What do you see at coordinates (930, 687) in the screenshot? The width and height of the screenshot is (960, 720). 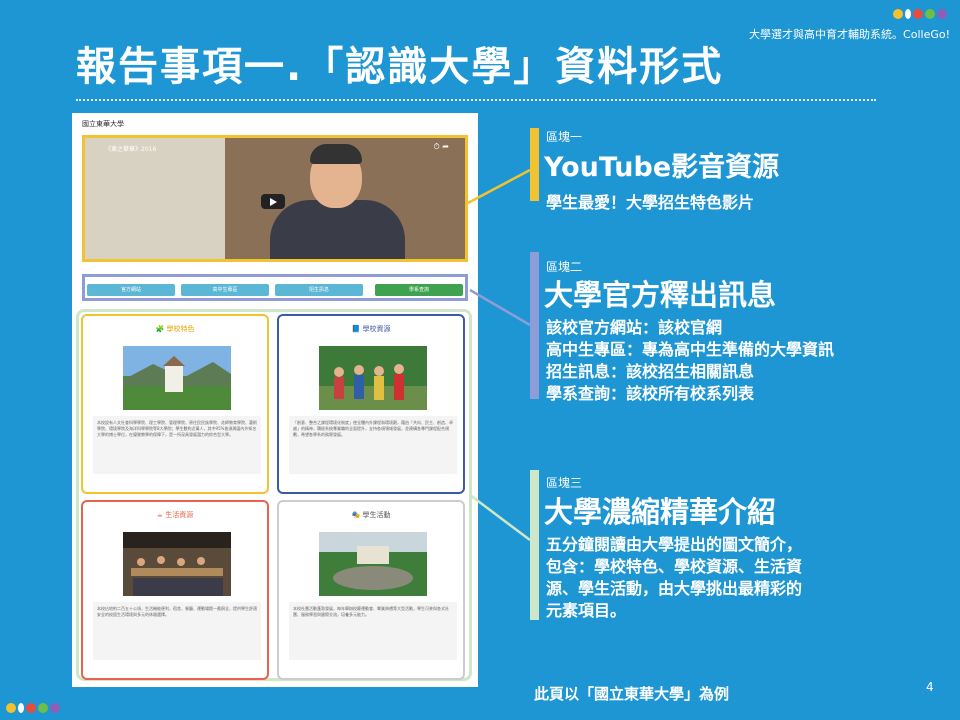 I see `page-number: 4` at bounding box center [930, 687].